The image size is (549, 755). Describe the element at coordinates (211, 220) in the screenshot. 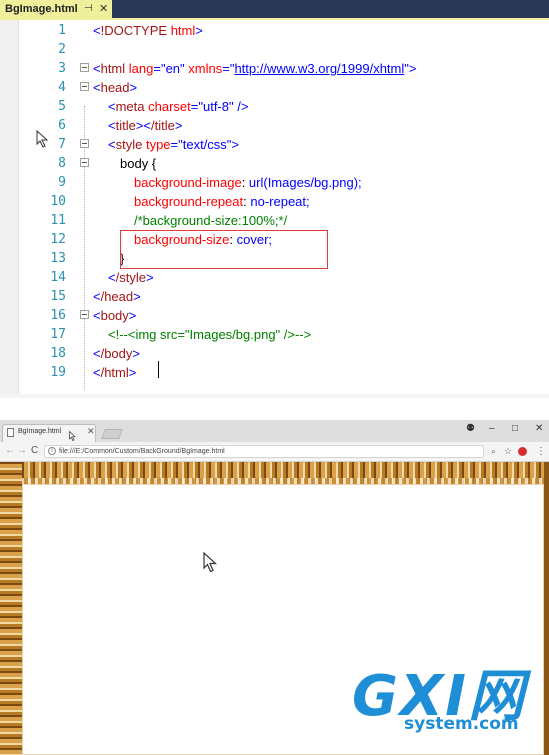

I see `code-comment: /*background-size:100%;*/` at that location.